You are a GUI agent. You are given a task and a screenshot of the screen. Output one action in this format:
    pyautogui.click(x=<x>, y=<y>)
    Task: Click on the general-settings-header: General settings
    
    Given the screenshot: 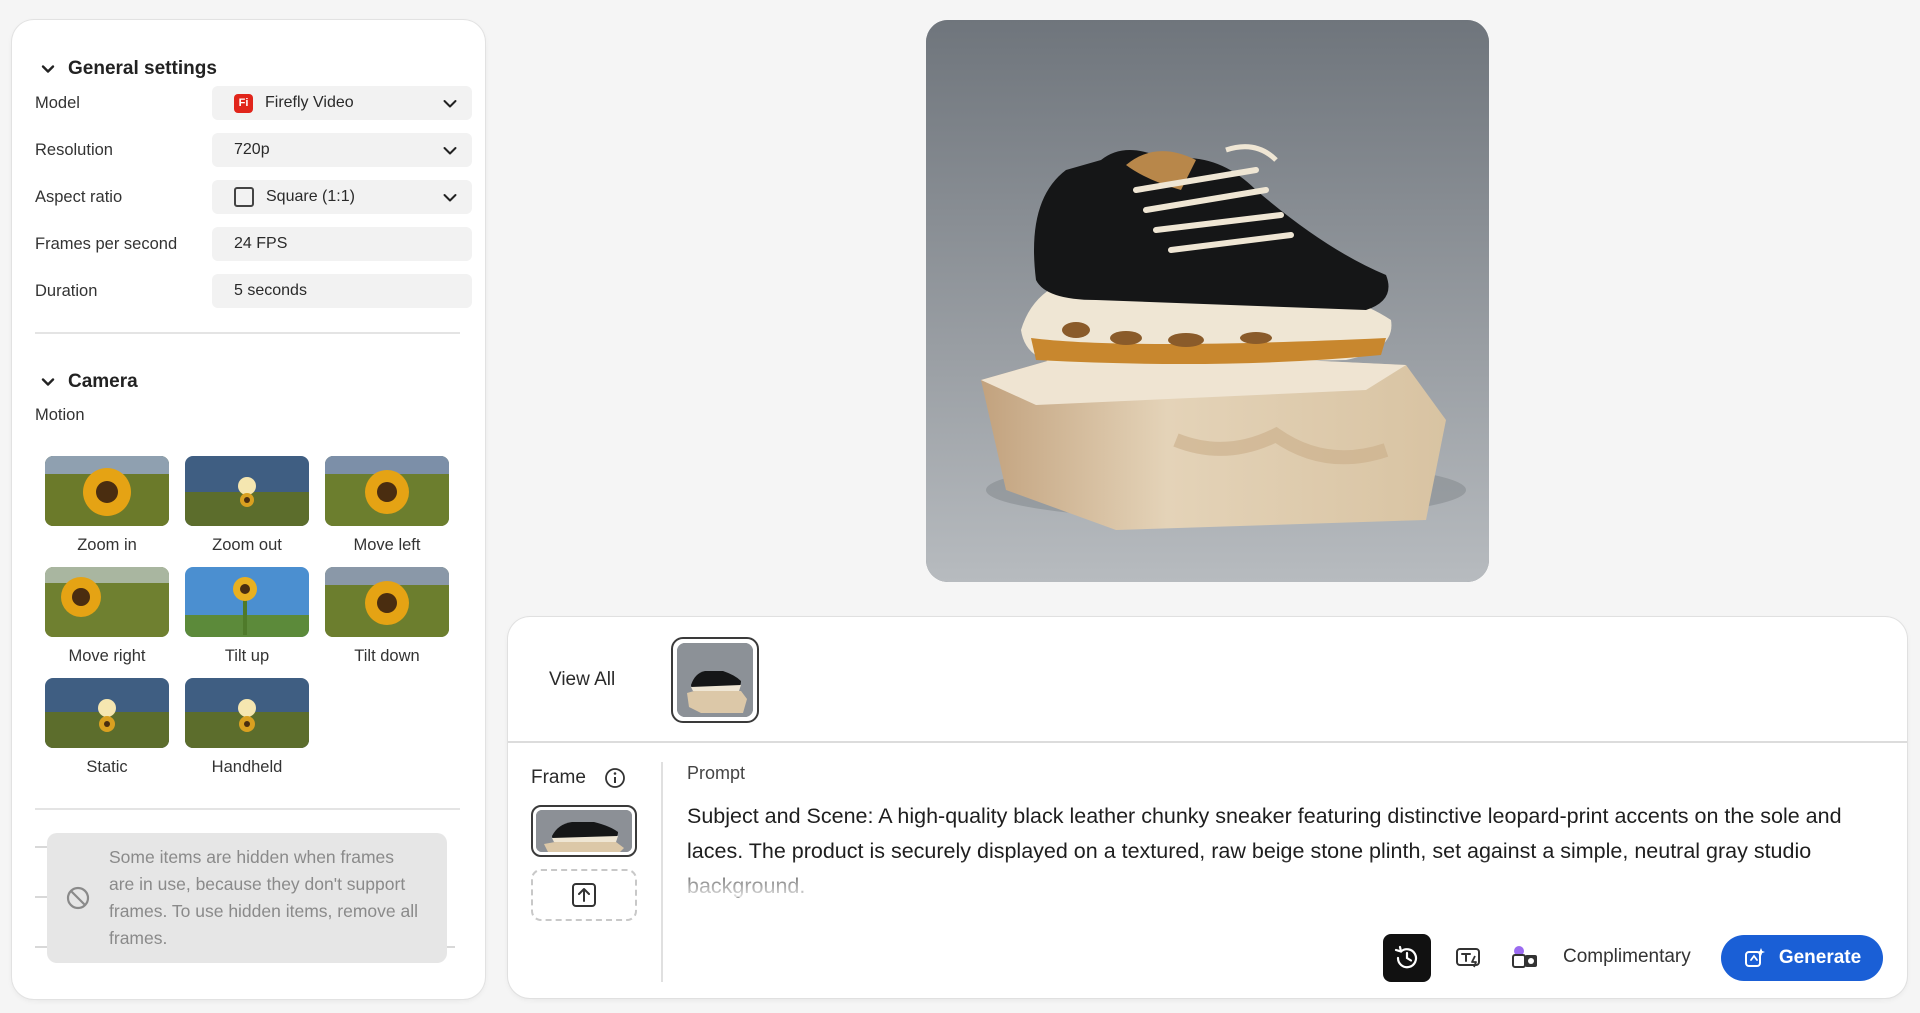 What is the action you would take?
    pyautogui.click(x=128, y=69)
    